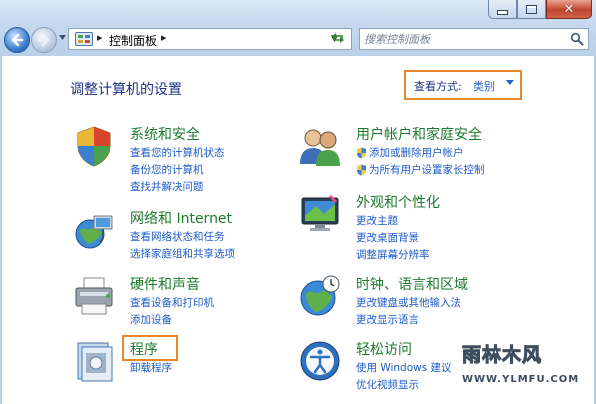 Image resolution: width=596 pixels, height=404 pixels. I want to click on search-box, so click(474, 39).